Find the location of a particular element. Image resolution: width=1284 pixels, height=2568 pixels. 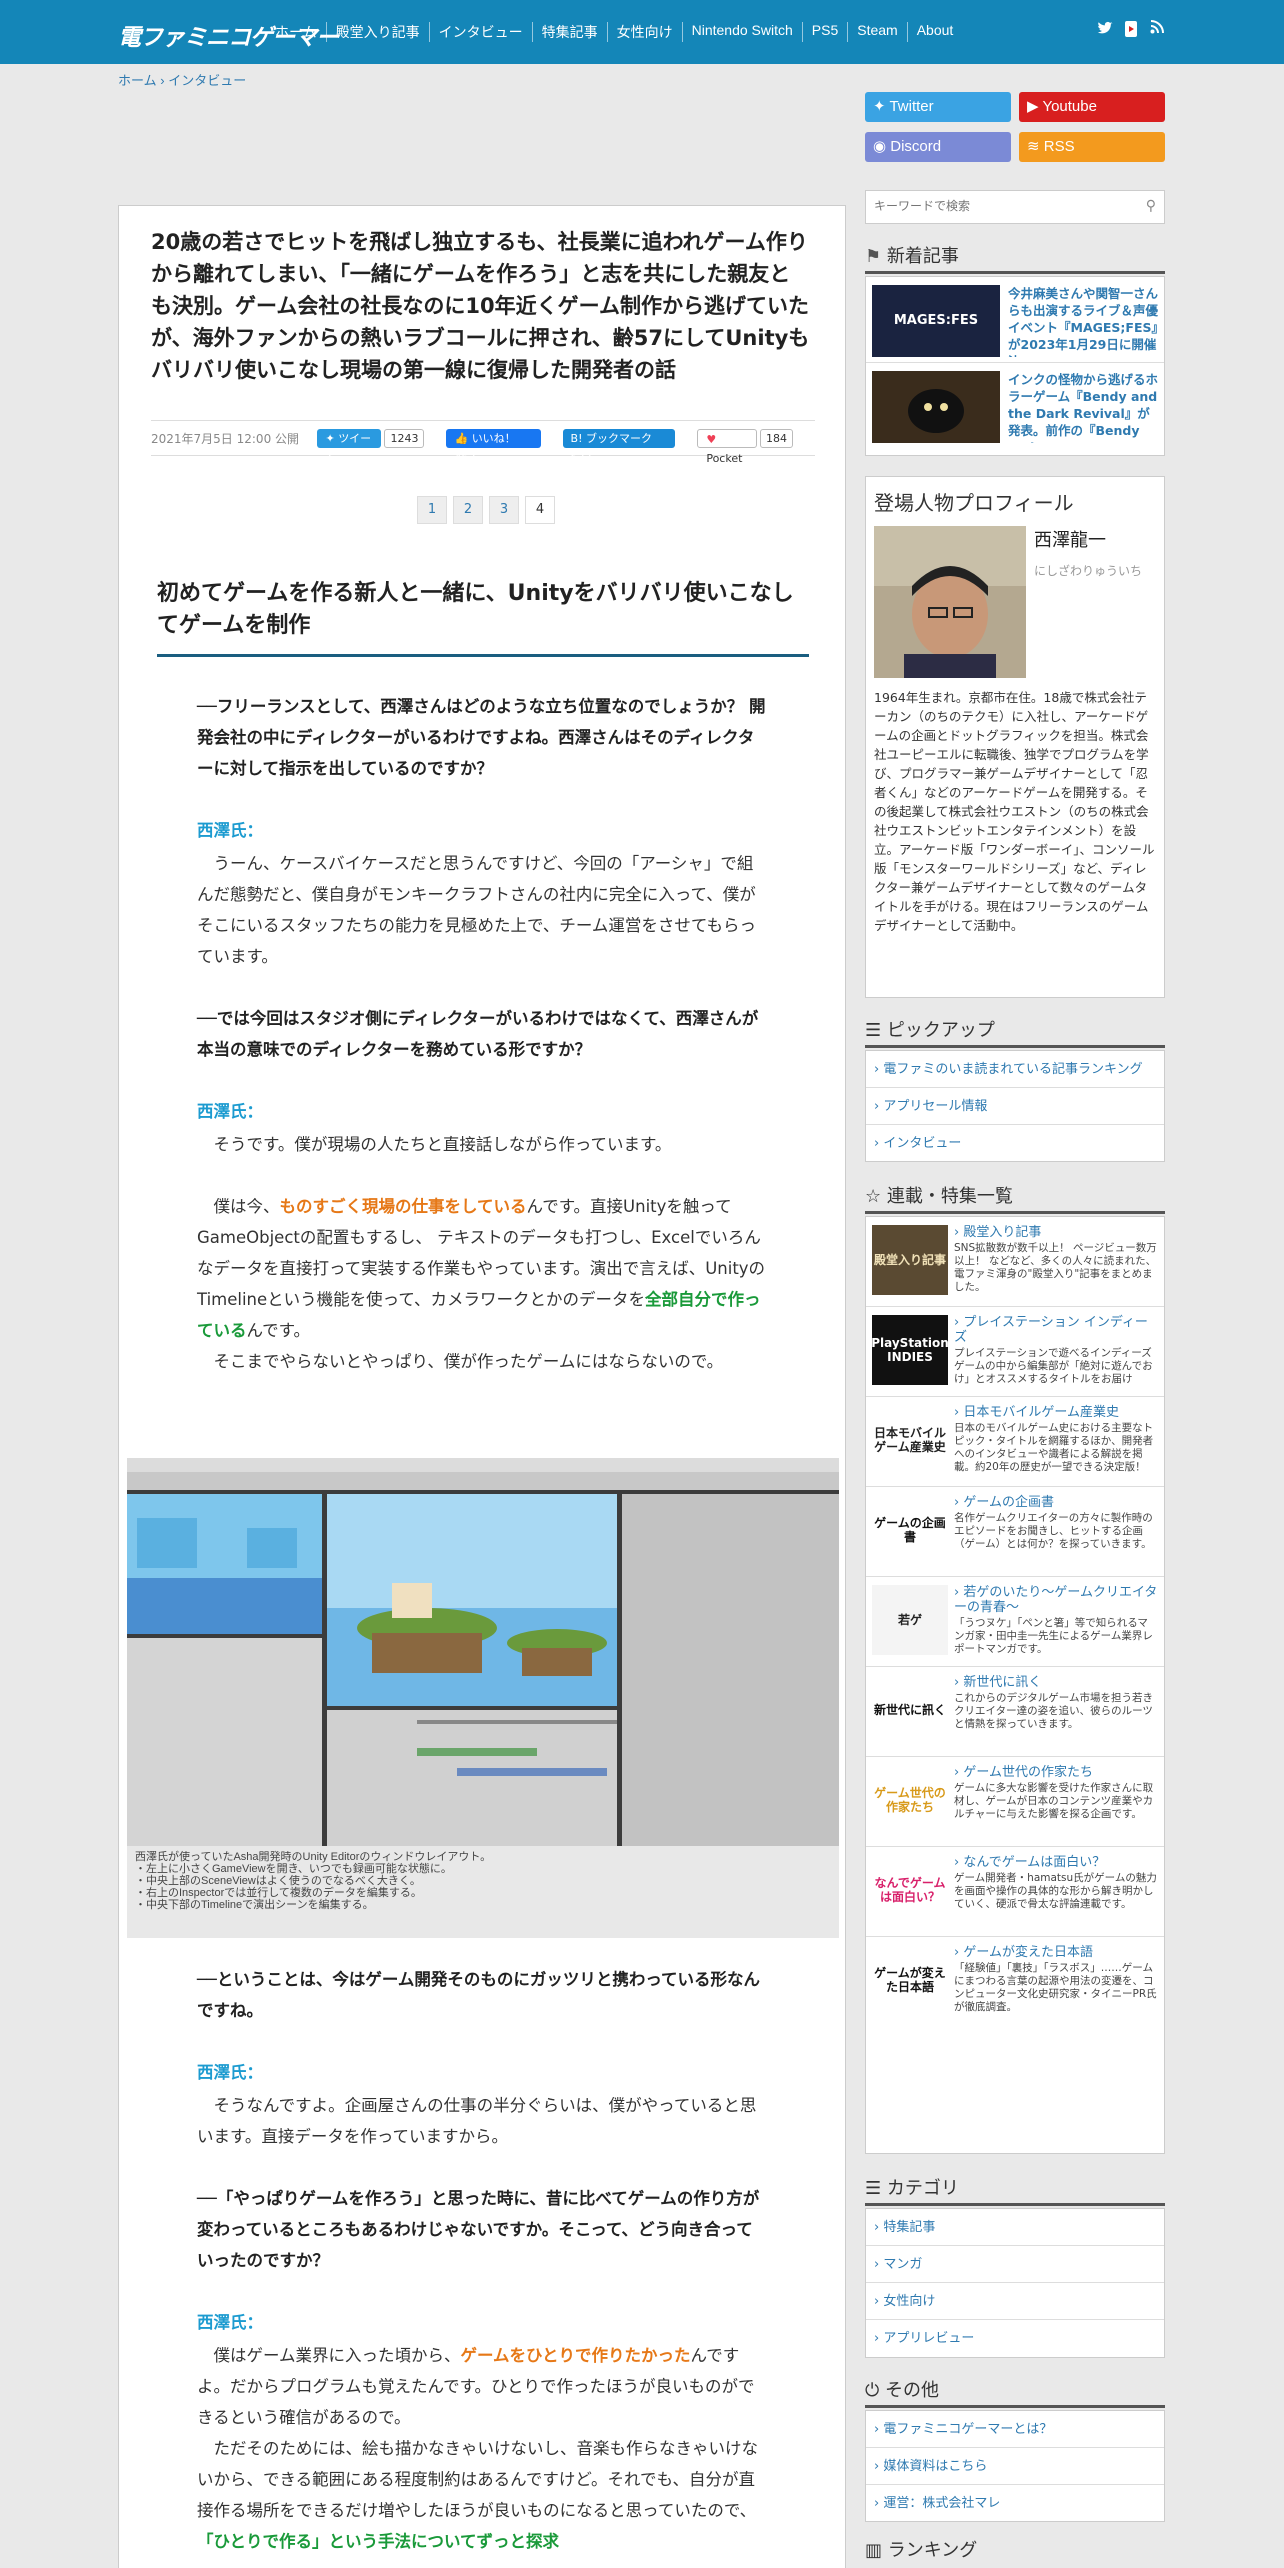

nav-women: 女性向け is located at coordinates (644, 32).